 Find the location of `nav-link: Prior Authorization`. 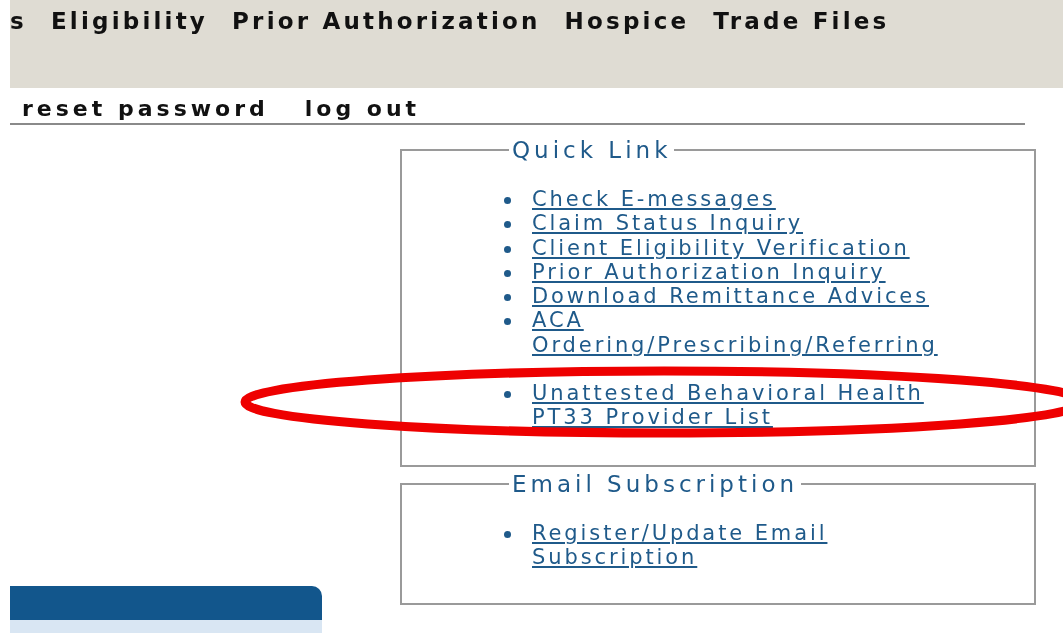

nav-link: Prior Authorization is located at coordinates (386, 21).